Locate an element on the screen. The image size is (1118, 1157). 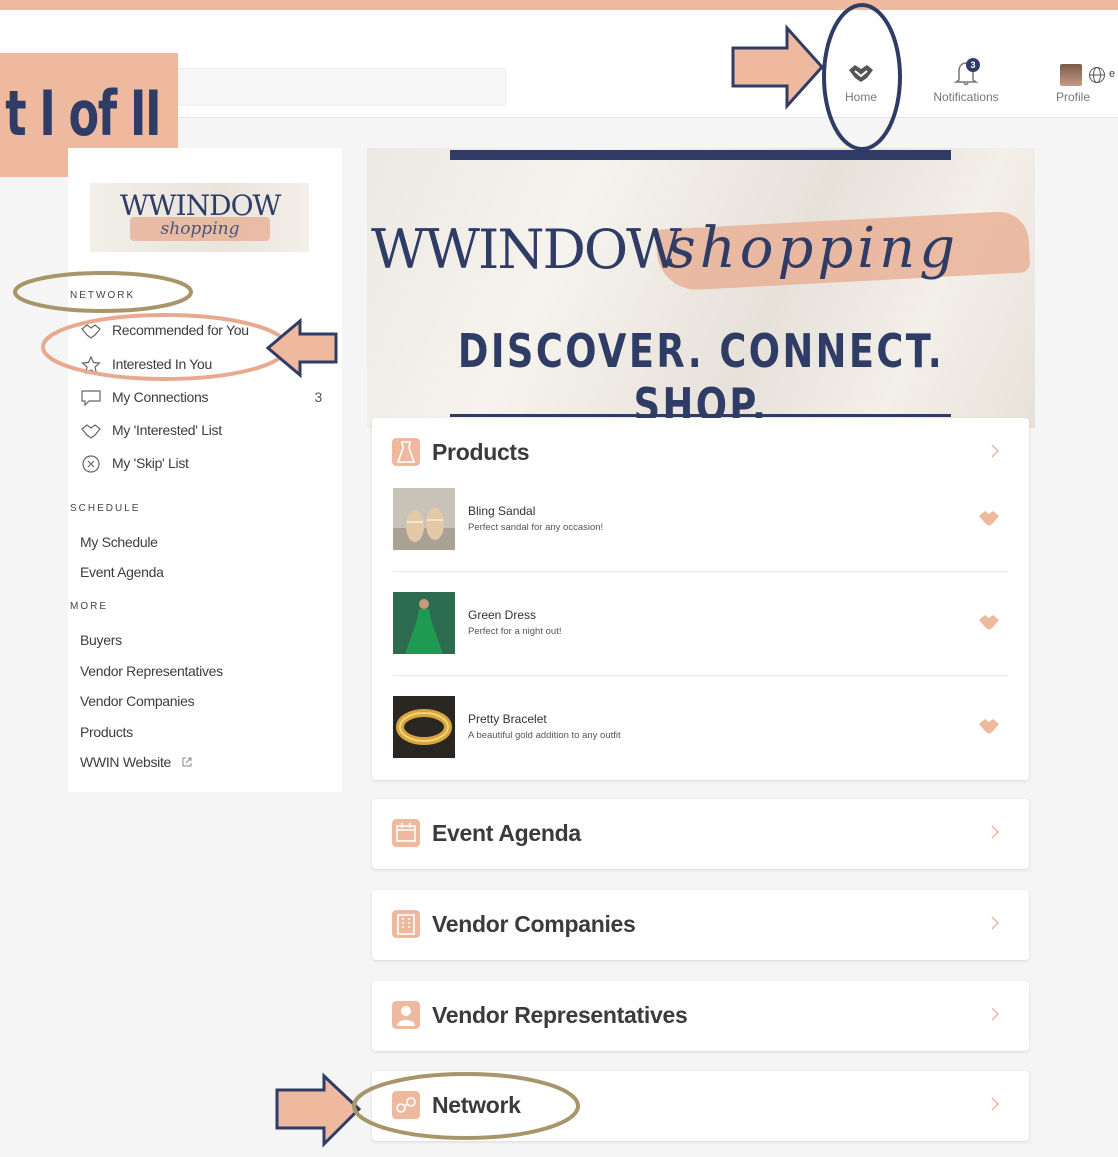
calendar-icon is located at coordinates (406, 833).